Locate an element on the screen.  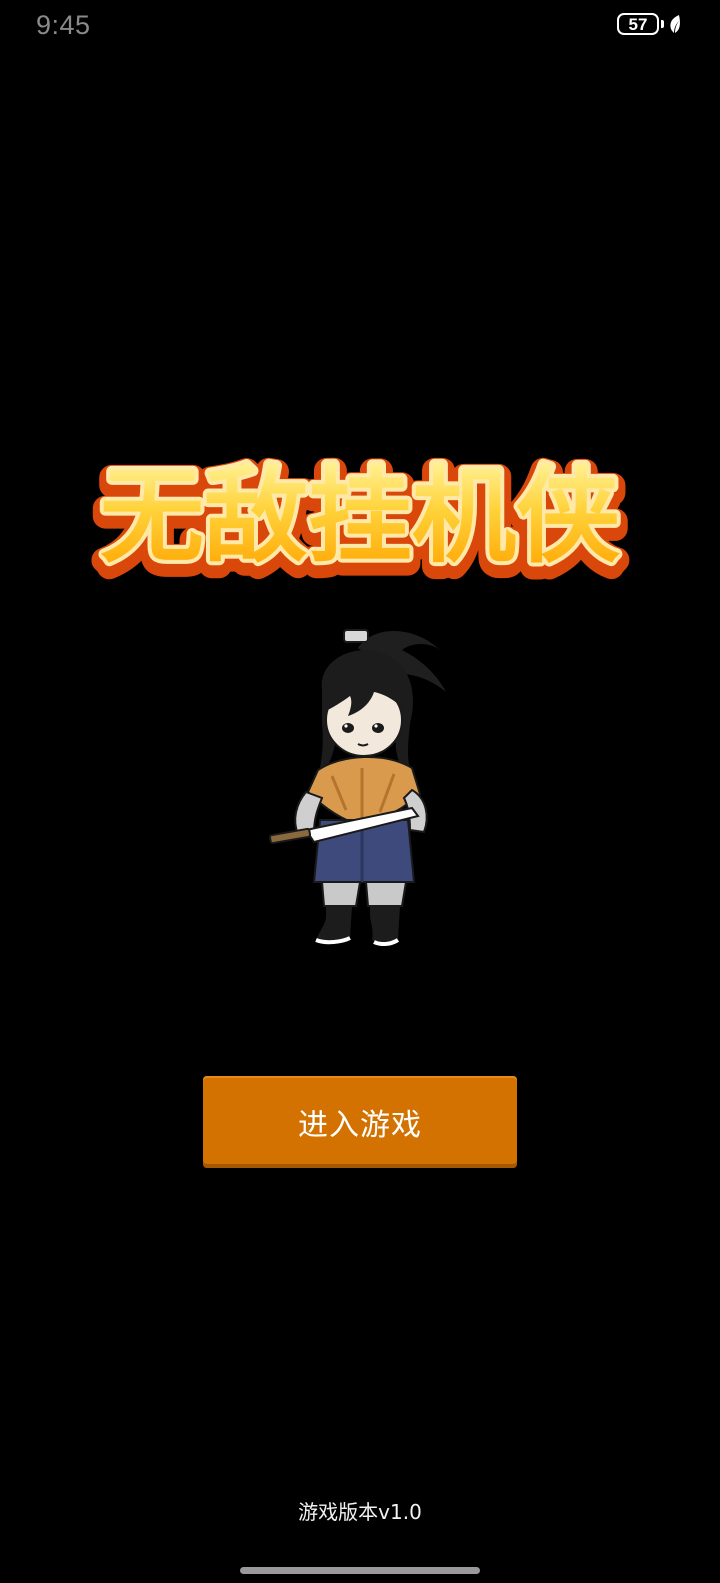
game-title-logo: 无敌挂机侠 无敌挂机侠 无敌挂机侠 is located at coordinates (360, 523).